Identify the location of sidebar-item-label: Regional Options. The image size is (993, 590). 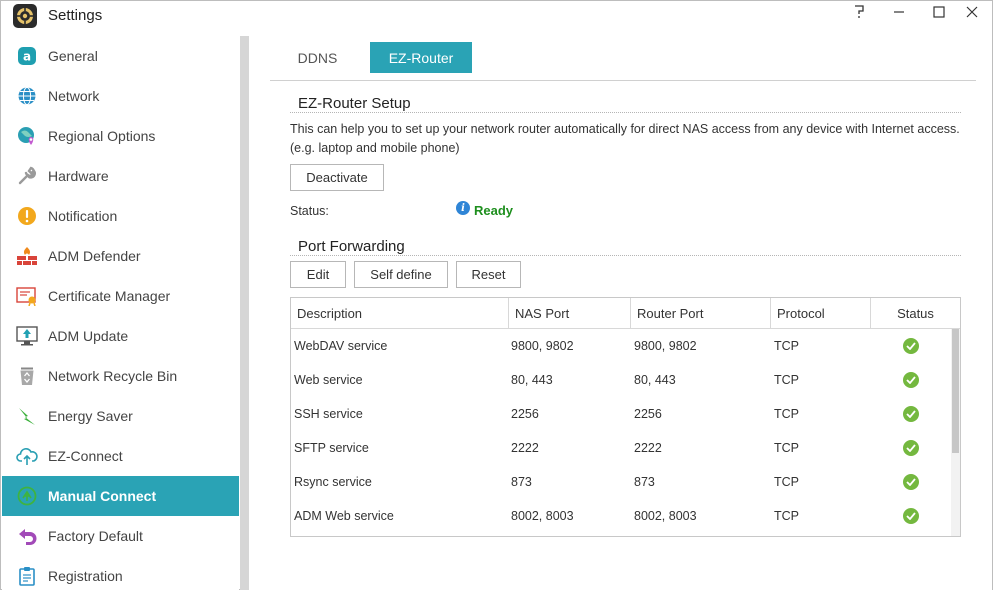
(102, 136).